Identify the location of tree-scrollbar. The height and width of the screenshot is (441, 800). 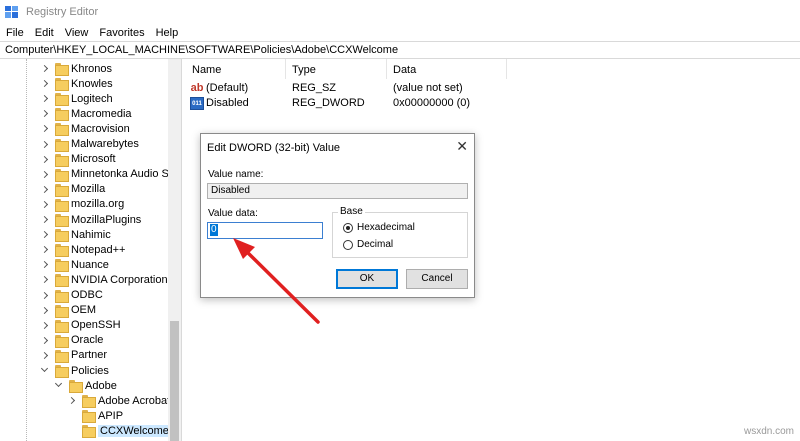
(174, 250).